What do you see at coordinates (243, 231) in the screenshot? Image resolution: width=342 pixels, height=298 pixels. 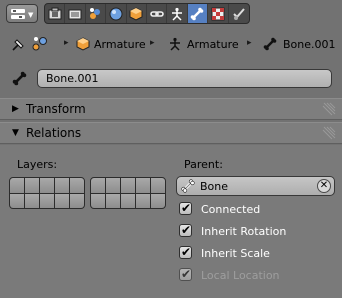 I see `inherit-rotation-label: Inherit Rotation` at bounding box center [243, 231].